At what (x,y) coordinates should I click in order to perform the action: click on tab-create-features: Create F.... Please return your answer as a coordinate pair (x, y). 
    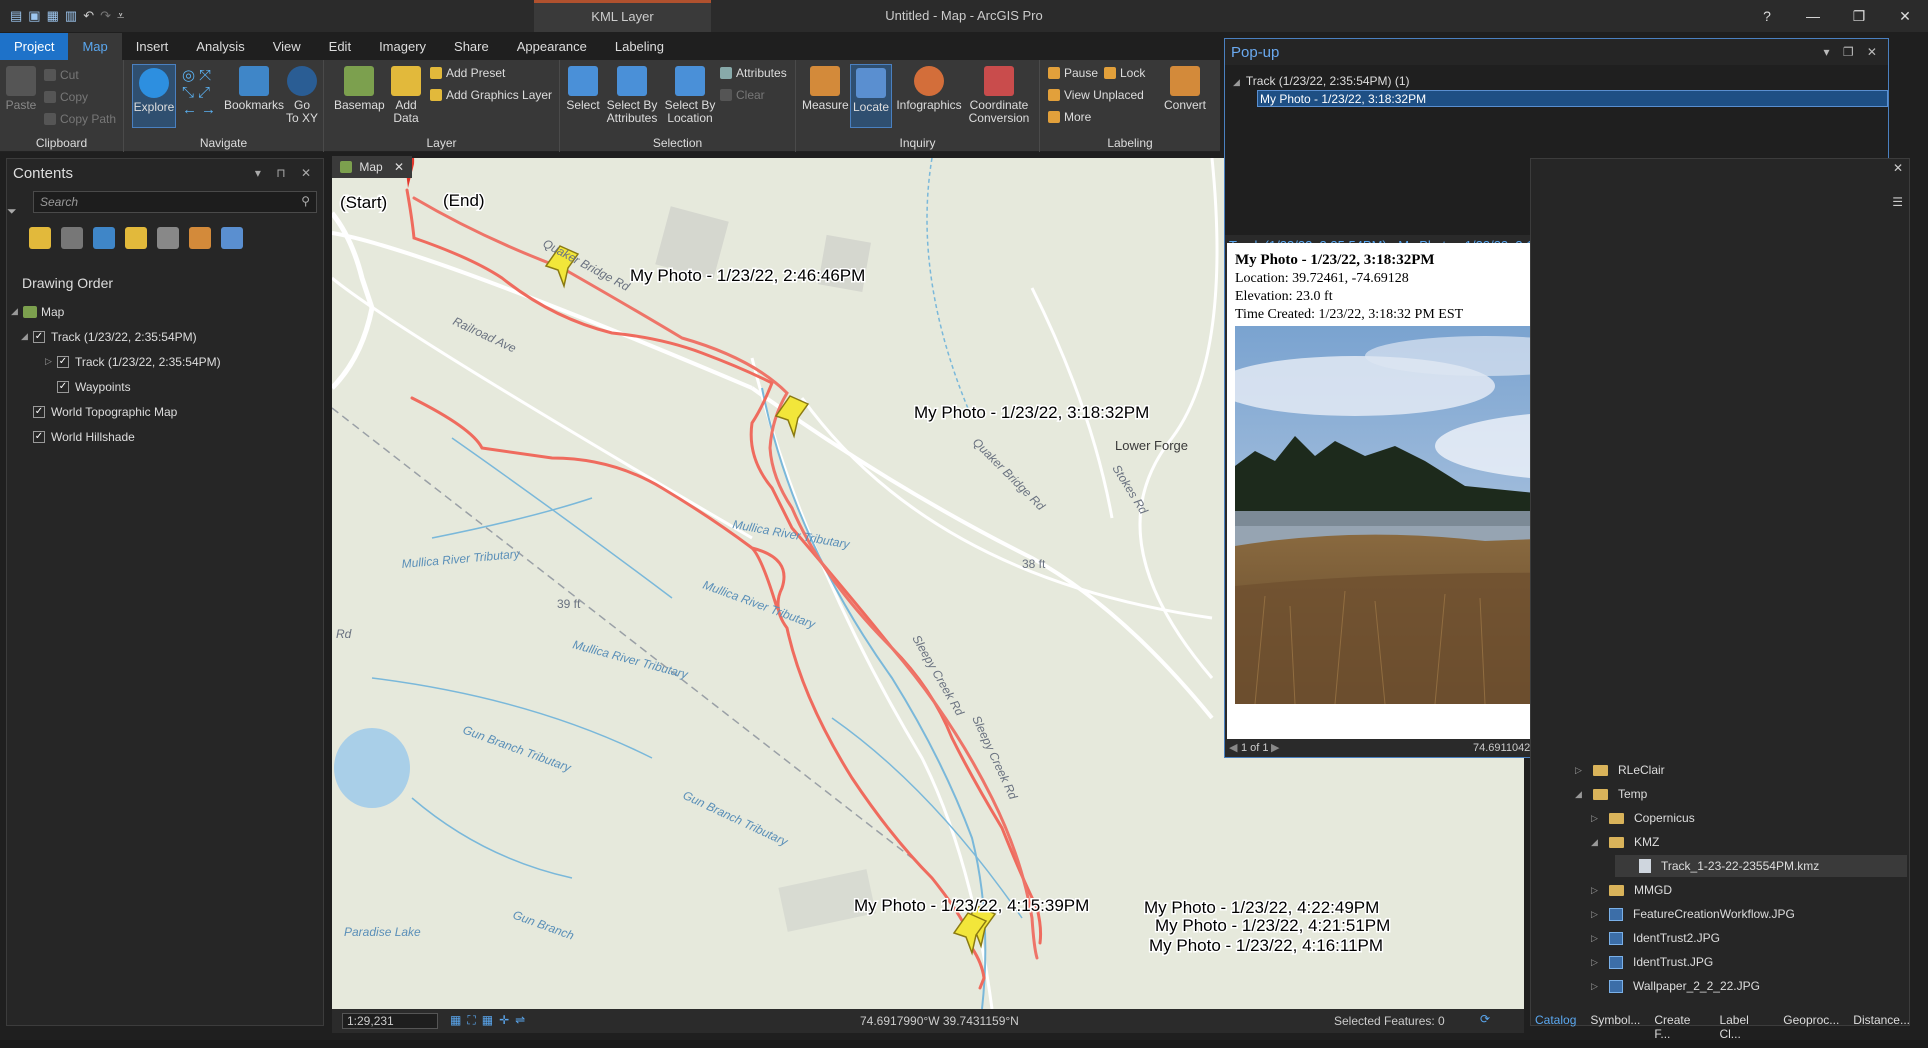
    Looking at the image, I should click on (1679, 1027).